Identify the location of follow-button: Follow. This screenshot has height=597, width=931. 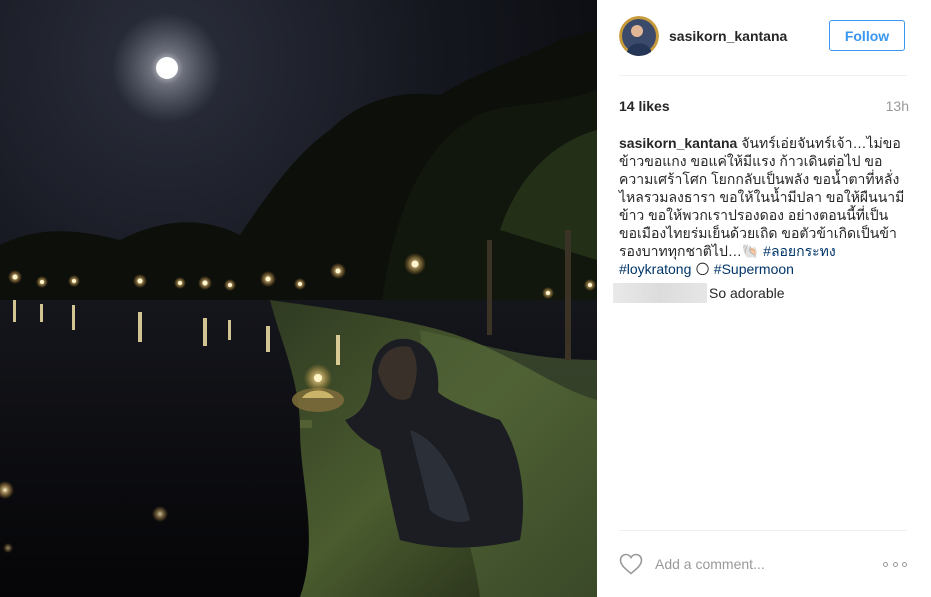
(867, 35).